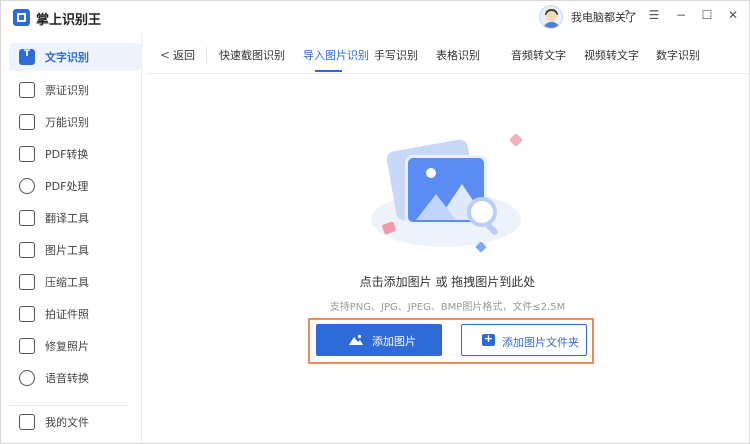 Image resolution: width=750 pixels, height=444 pixels. Describe the element at coordinates (733, 15) in the screenshot. I see `close-button: ✕` at that location.